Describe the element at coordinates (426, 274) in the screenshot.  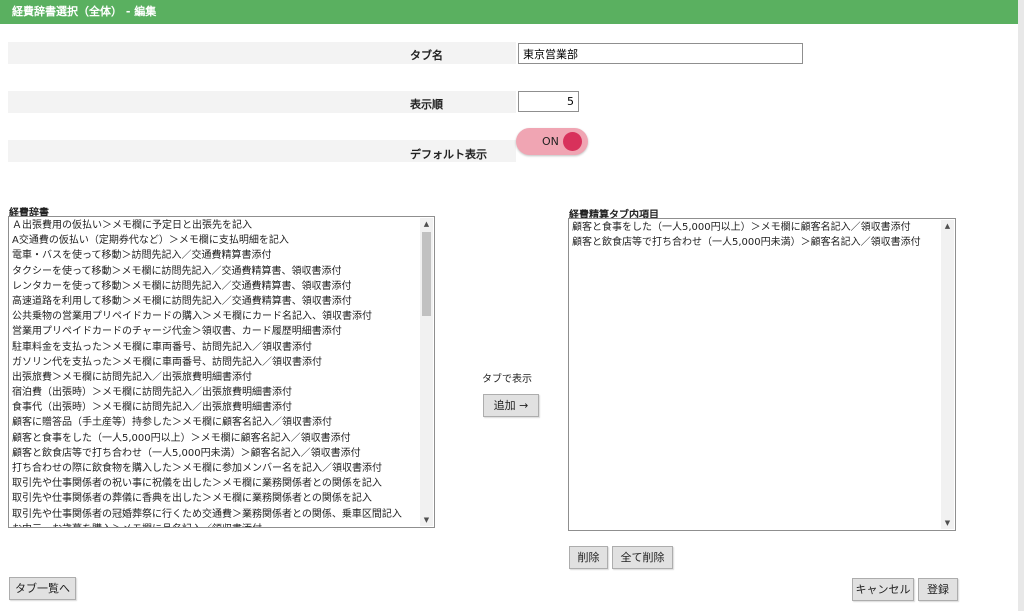
I see `scroll-thumb` at that location.